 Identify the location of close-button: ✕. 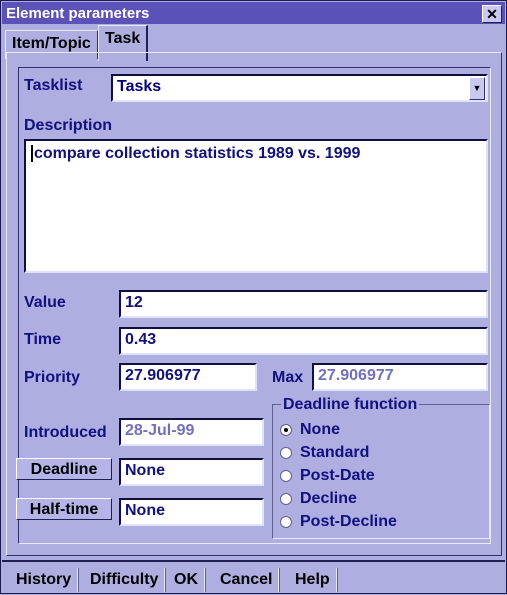
(492, 14).